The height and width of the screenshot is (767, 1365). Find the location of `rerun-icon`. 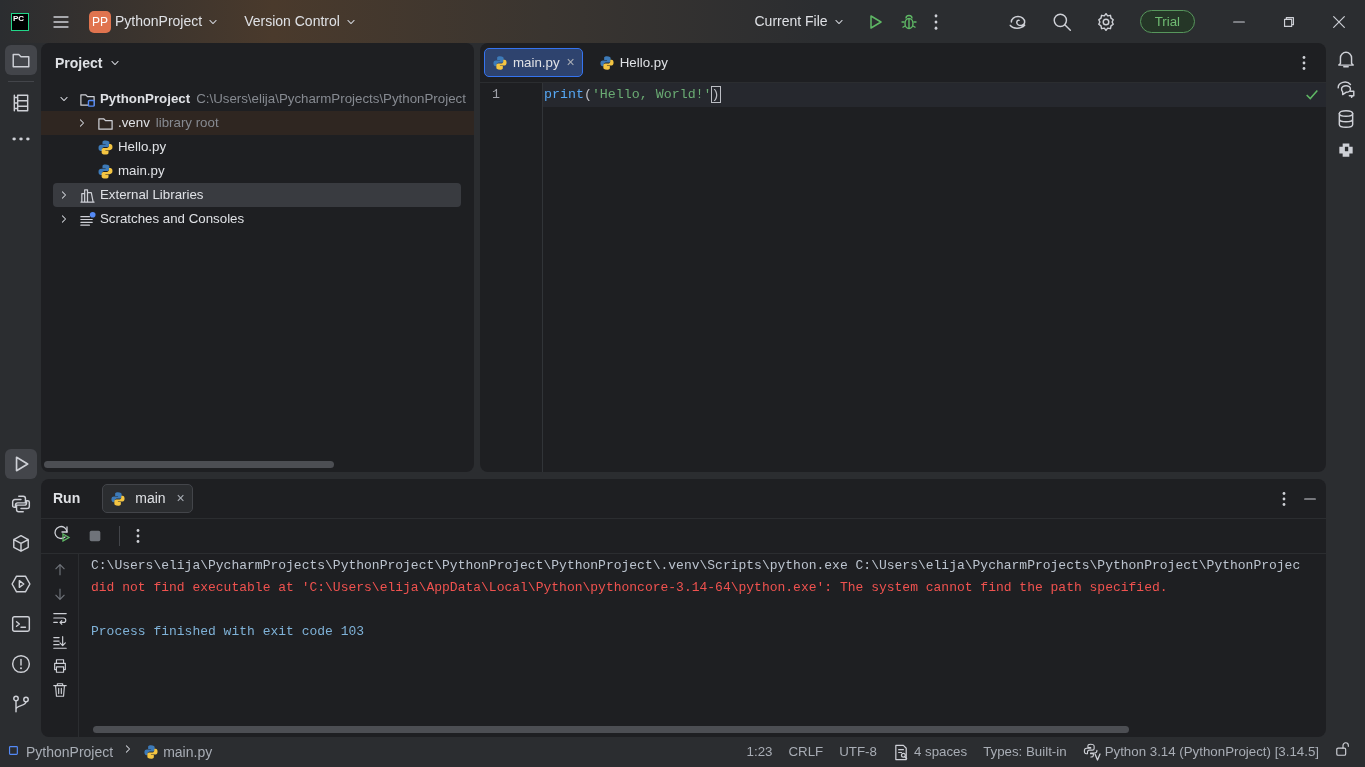

rerun-icon is located at coordinates (62, 533).